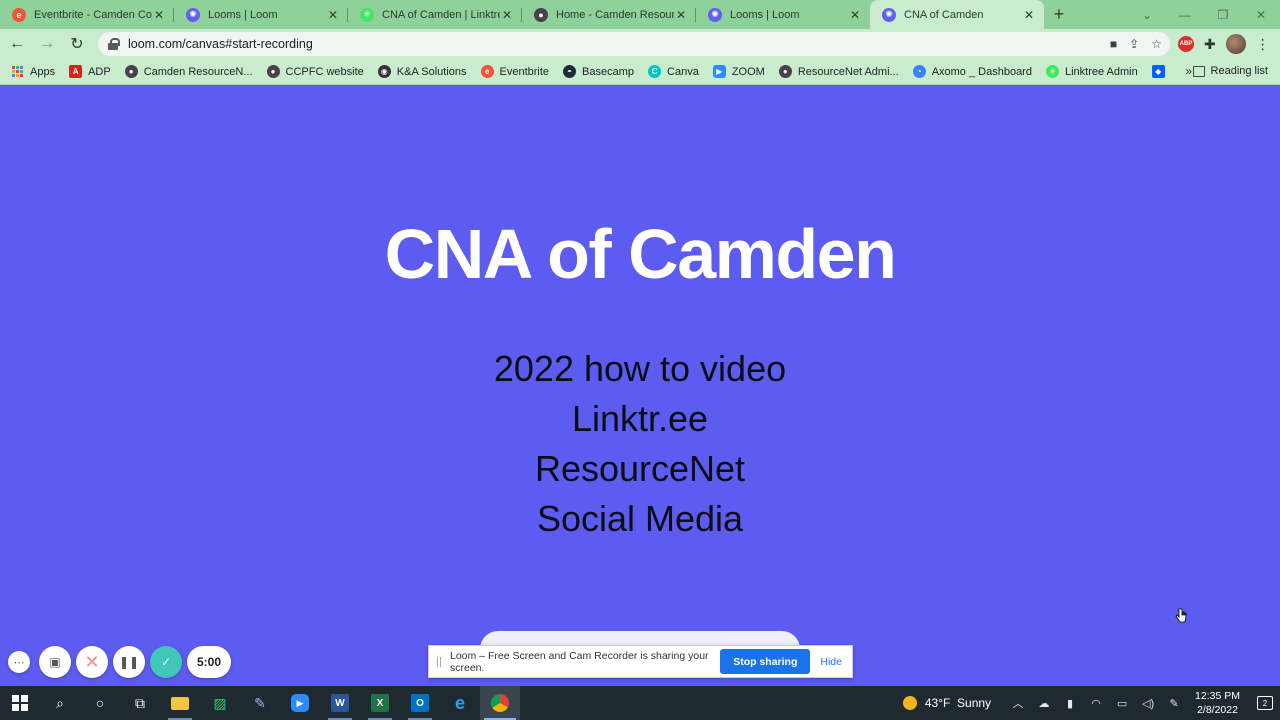 The width and height of the screenshot is (1280, 720). Describe the element at coordinates (47, 44) in the screenshot. I see `forward-arrow-icon: →` at that location.